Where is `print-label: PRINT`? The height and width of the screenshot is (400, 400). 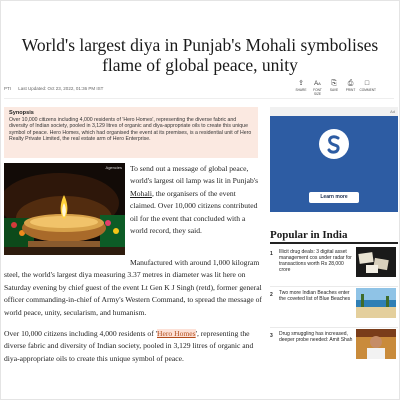 print-label: PRINT is located at coordinates (350, 90).